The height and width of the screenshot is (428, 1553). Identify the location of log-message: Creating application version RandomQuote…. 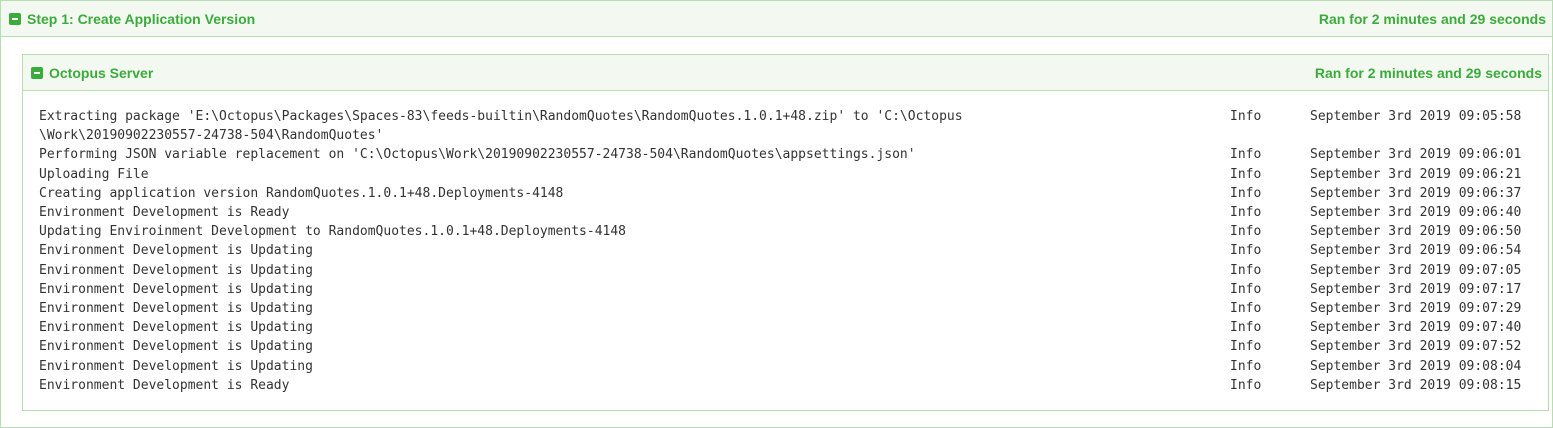
(301, 193).